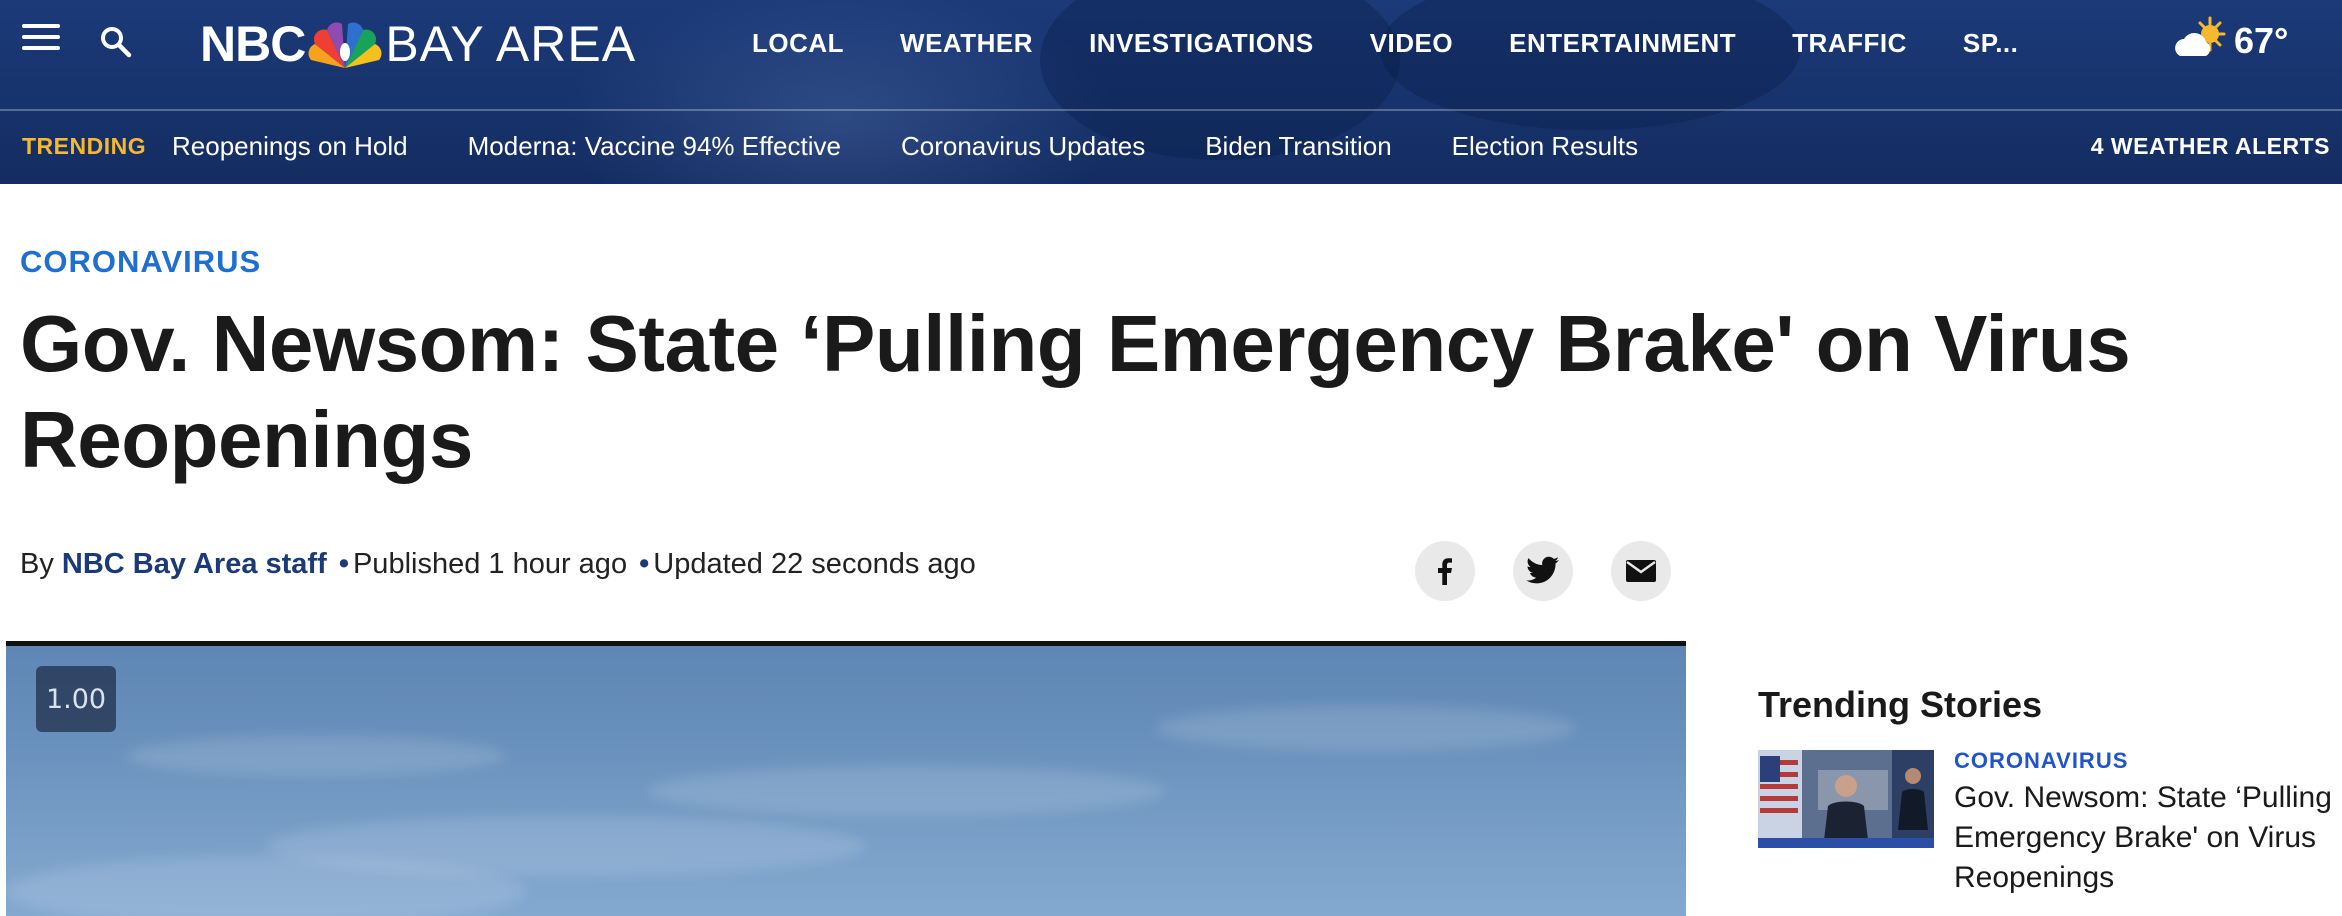 This screenshot has height=916, width=2342. Describe the element at coordinates (84, 146) in the screenshot. I see `trending-label: TRENDING` at that location.